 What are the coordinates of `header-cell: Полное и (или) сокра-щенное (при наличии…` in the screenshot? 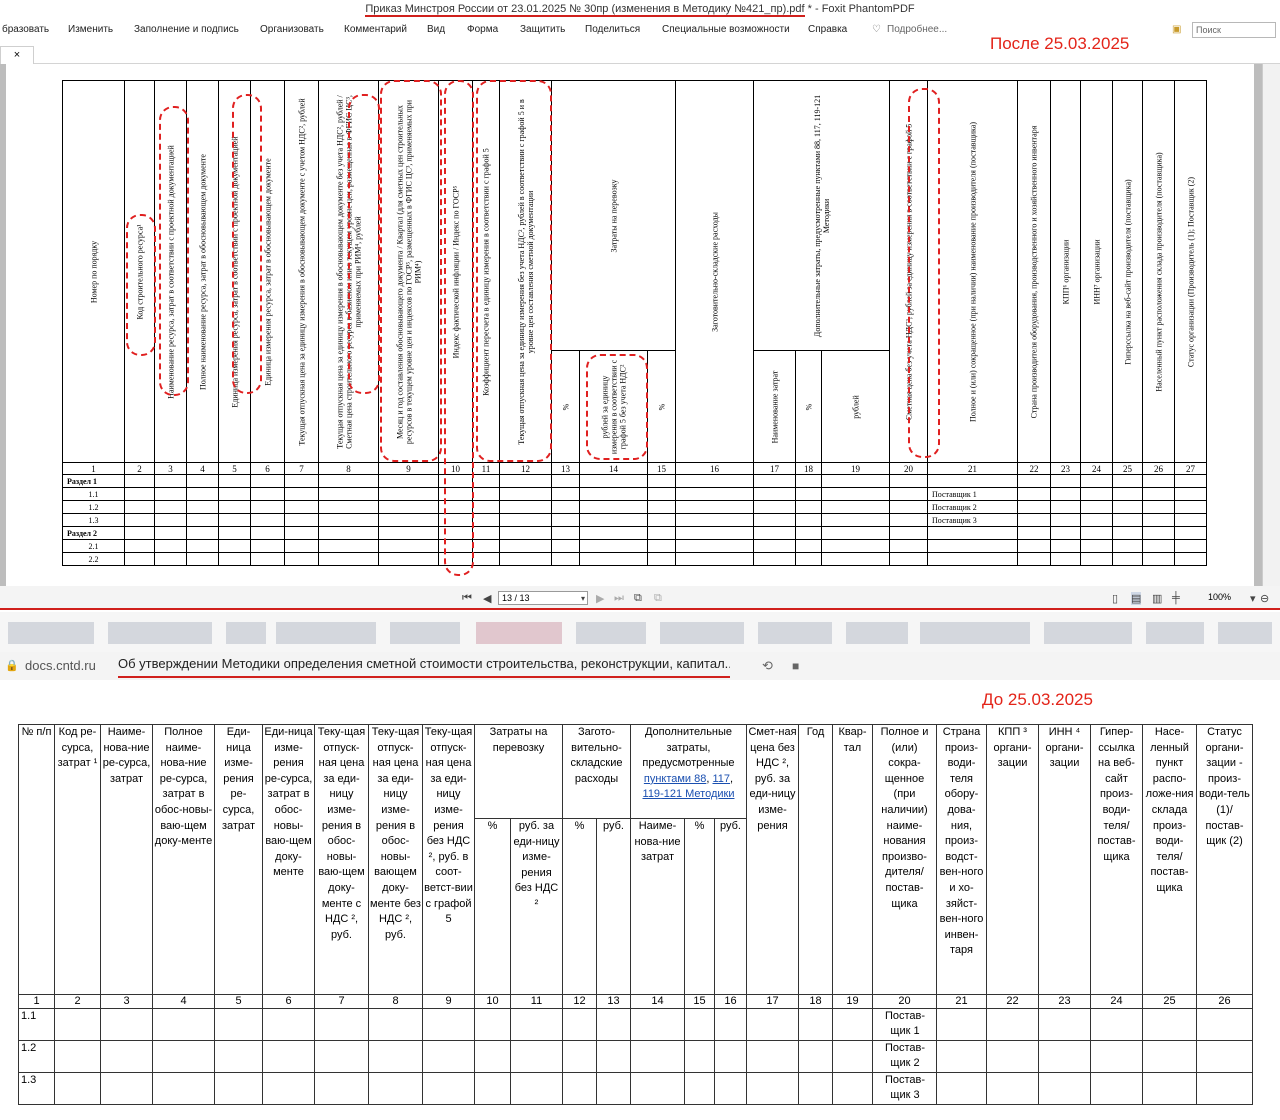 It's located at (904, 859).